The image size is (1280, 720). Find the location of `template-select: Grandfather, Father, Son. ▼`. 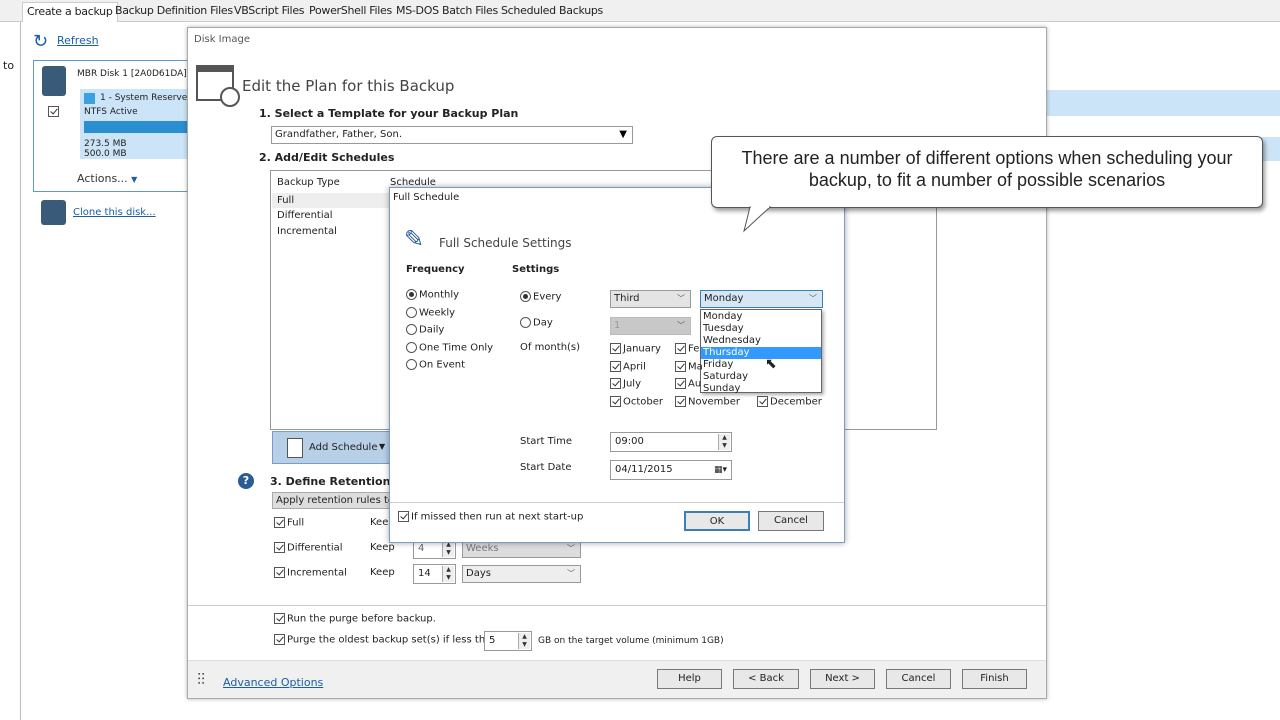

template-select: Grandfather, Father, Son. ▼ is located at coordinates (452, 135).